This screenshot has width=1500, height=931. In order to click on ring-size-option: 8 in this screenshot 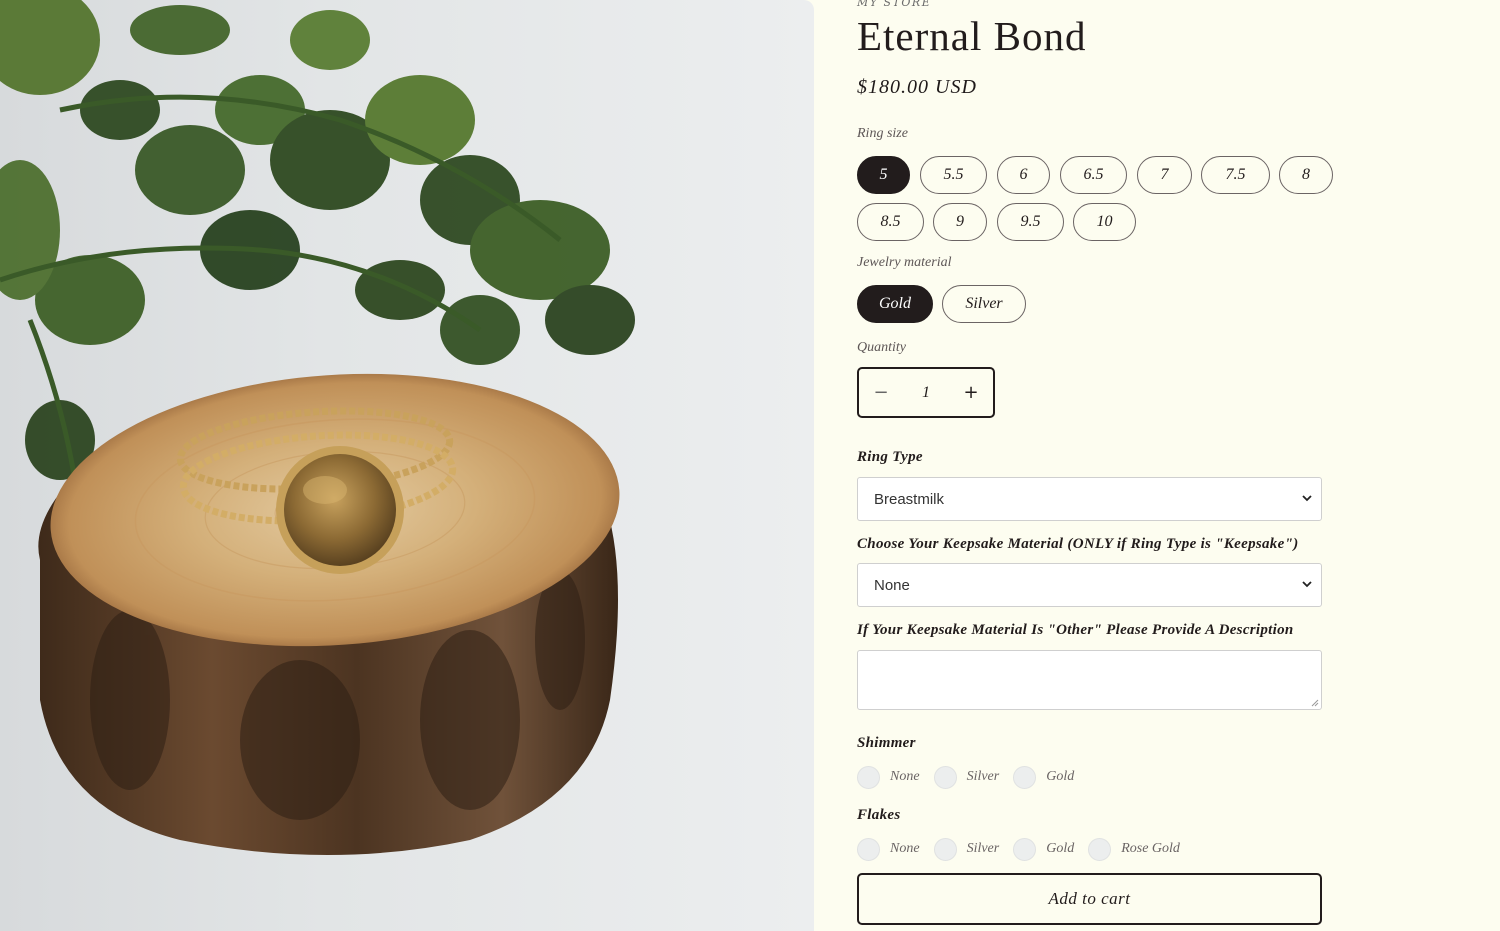, I will do `click(1306, 175)`.